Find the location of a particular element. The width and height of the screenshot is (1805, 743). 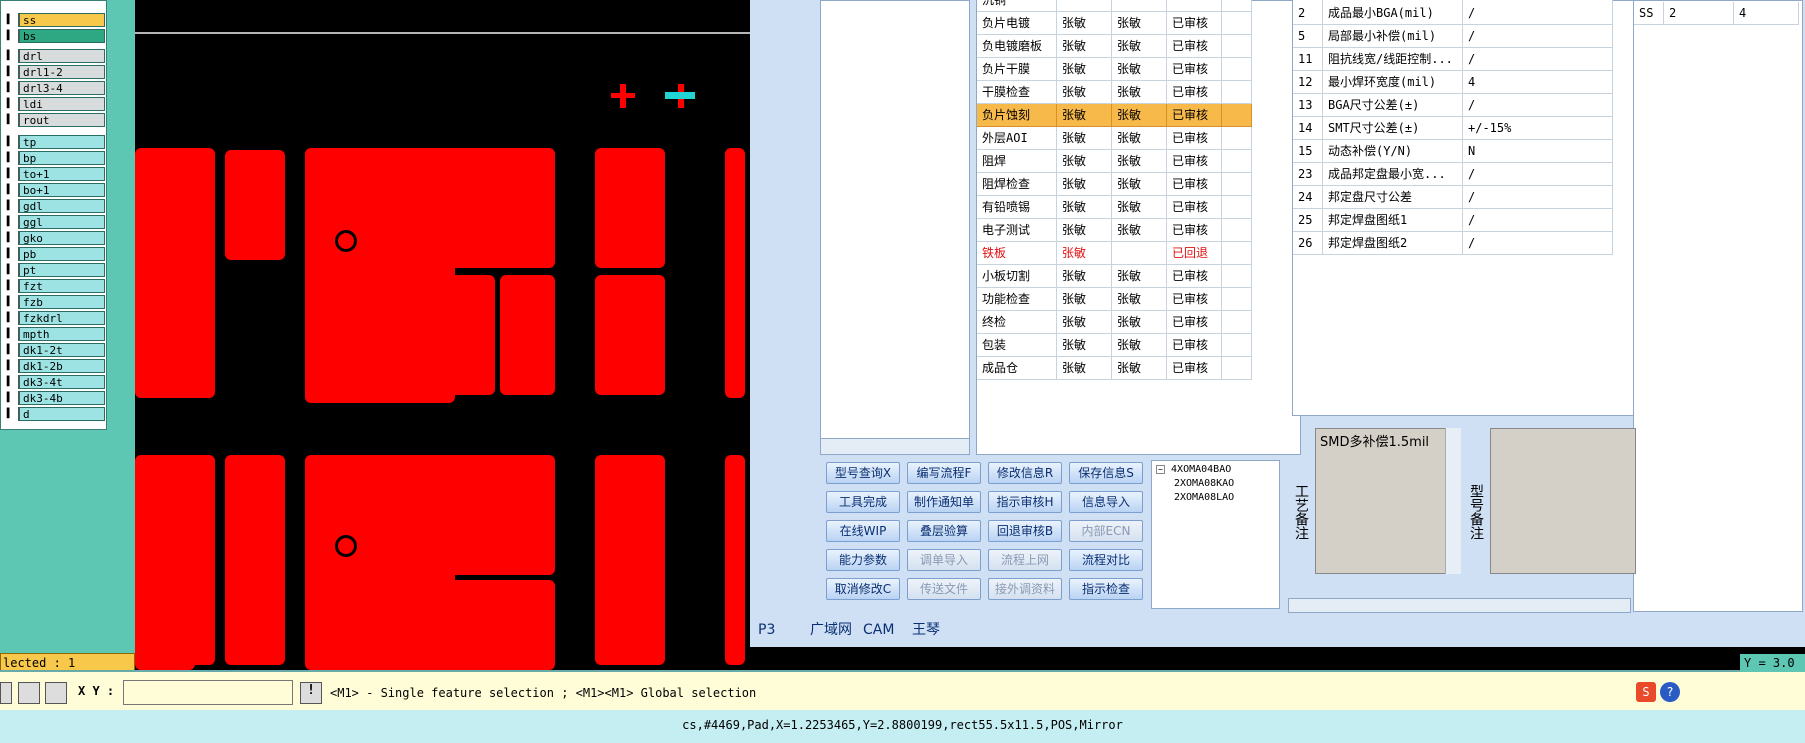

action-button: 型号查询X is located at coordinates (863, 473).